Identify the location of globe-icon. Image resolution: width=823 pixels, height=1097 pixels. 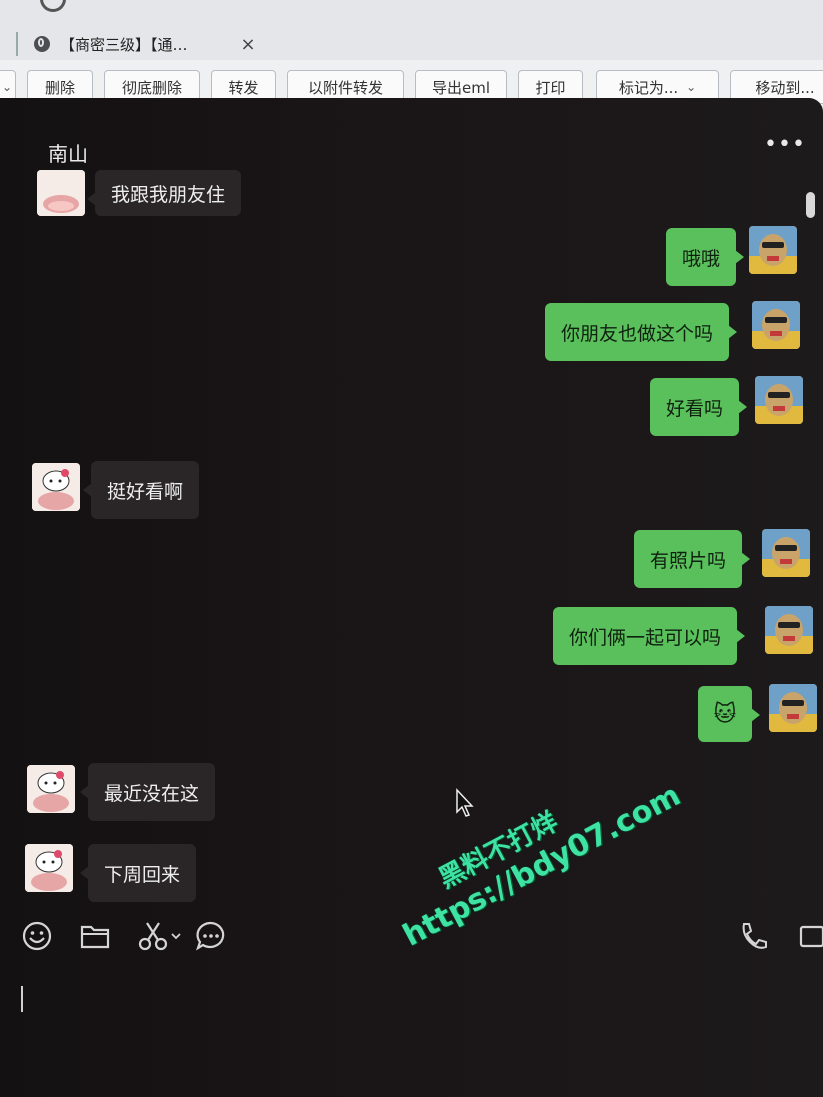
(42, 44).